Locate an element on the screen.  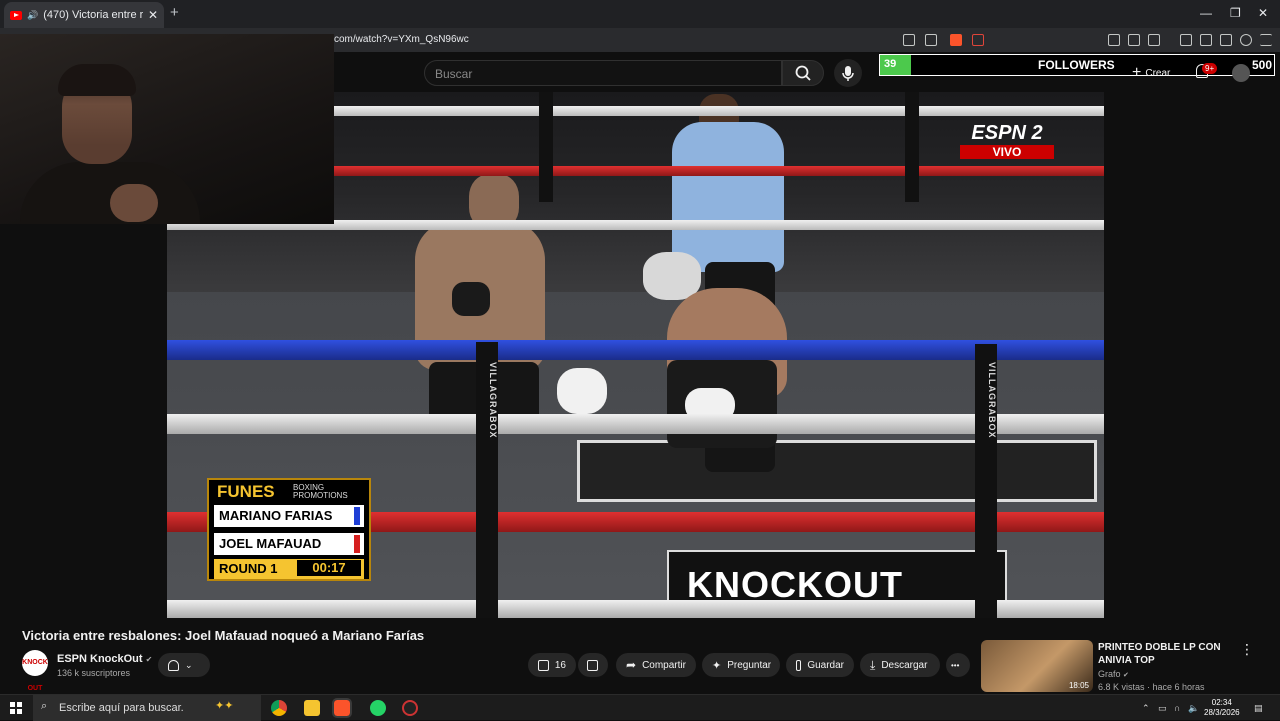
ring-post-back-right is located at coordinates (912, 147).